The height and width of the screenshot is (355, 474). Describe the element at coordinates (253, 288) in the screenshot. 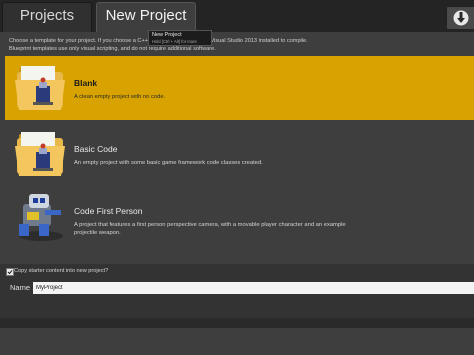

I see `project-name-input` at that location.